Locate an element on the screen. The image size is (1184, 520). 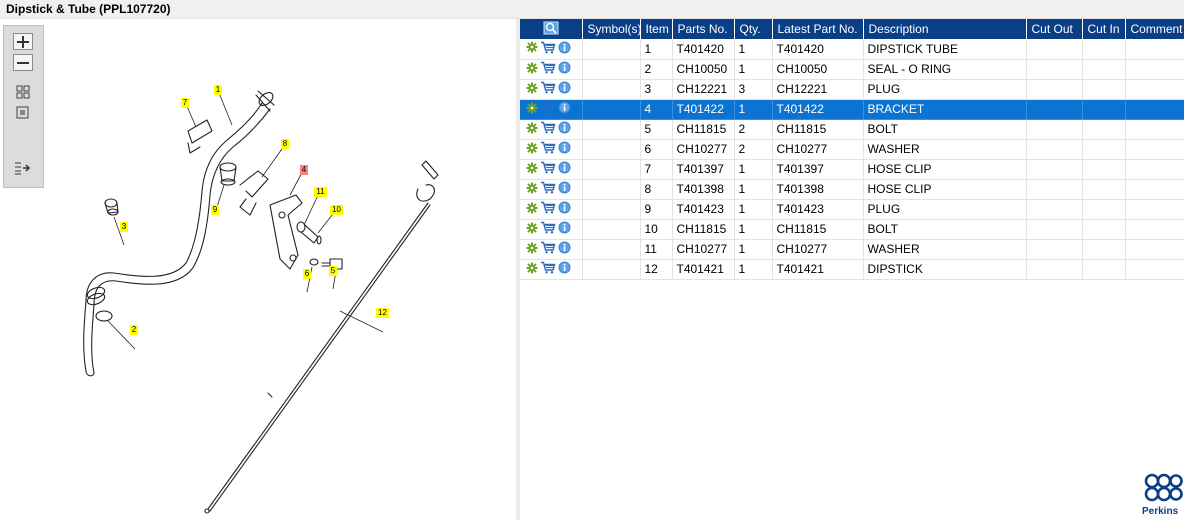
table-row: 10 CH11815 1 CH11815 BOLT is located at coordinates (852, 229).